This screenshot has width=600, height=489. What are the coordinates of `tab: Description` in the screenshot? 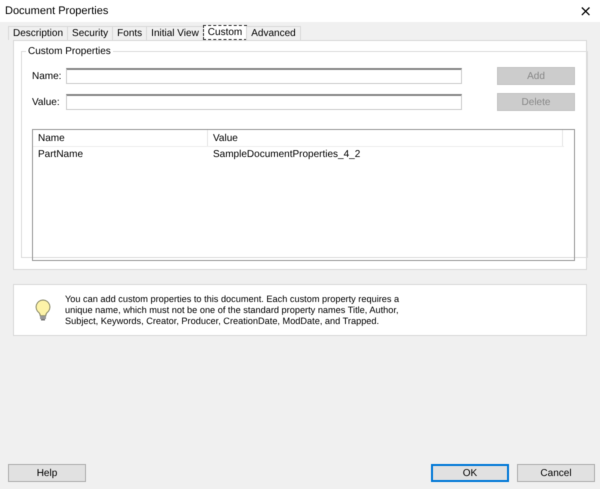 It's located at (38, 33).